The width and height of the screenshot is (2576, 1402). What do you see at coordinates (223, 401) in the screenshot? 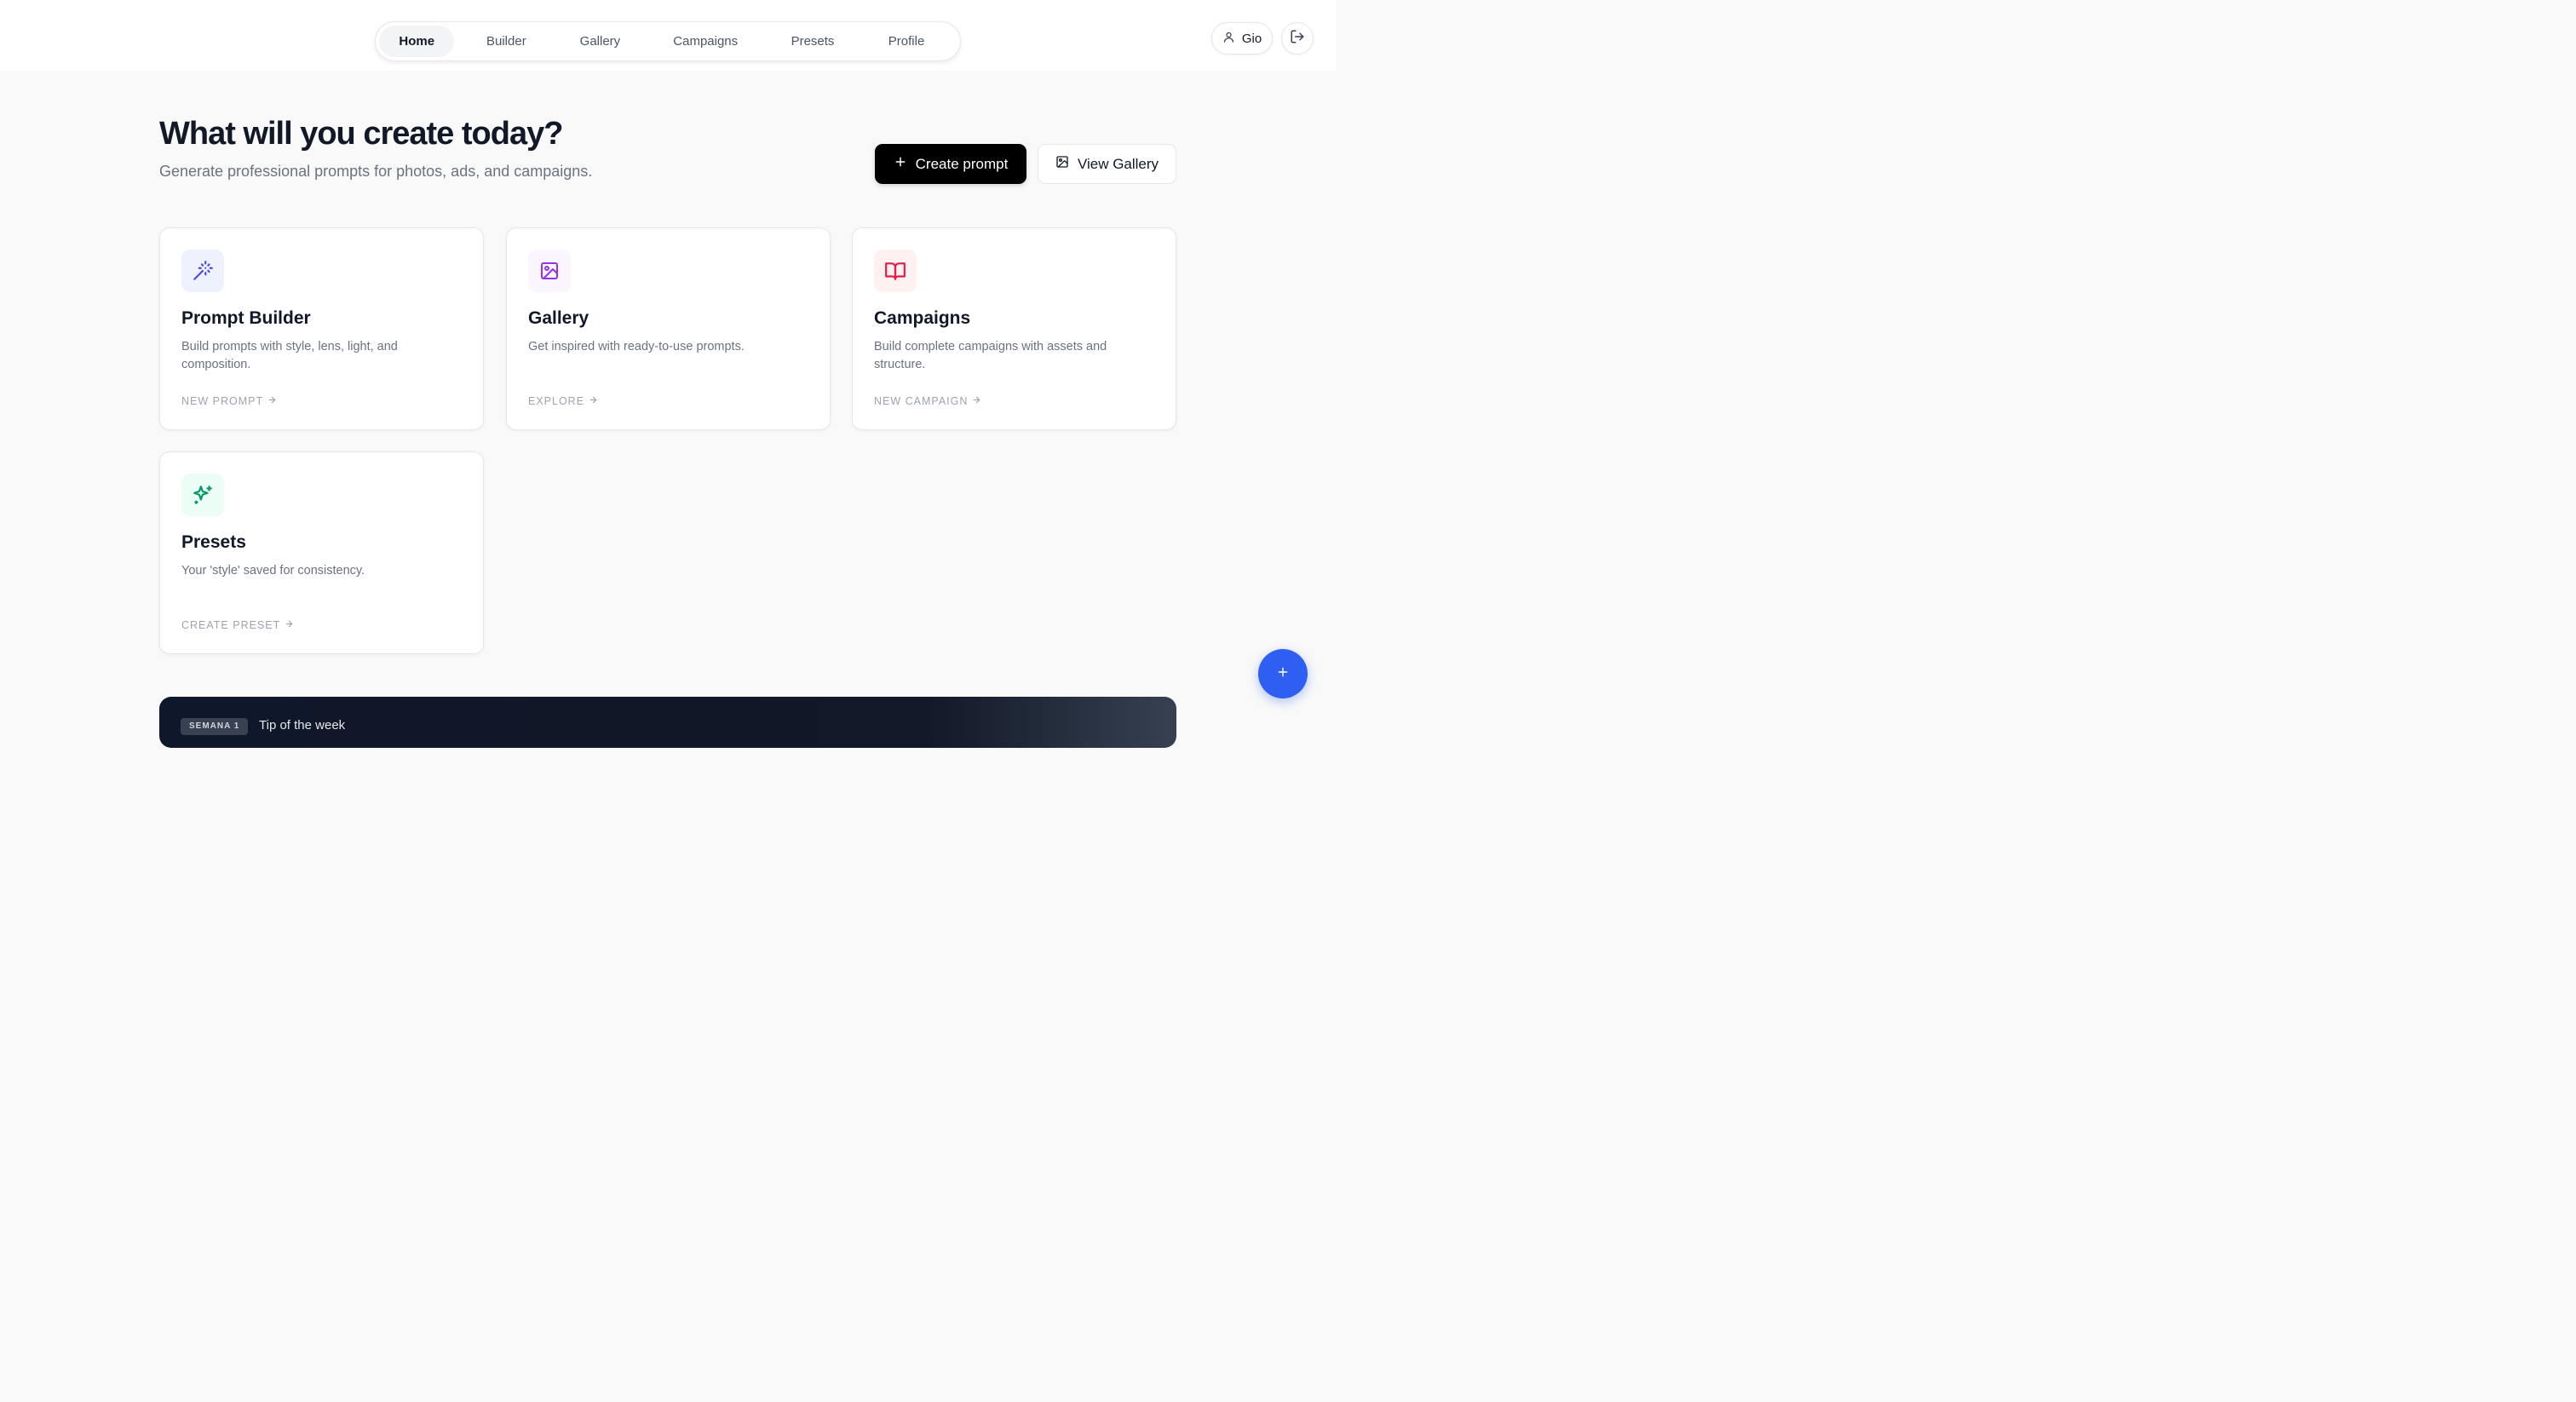
I see `card-cta-label: NEW PROMPT` at bounding box center [223, 401].